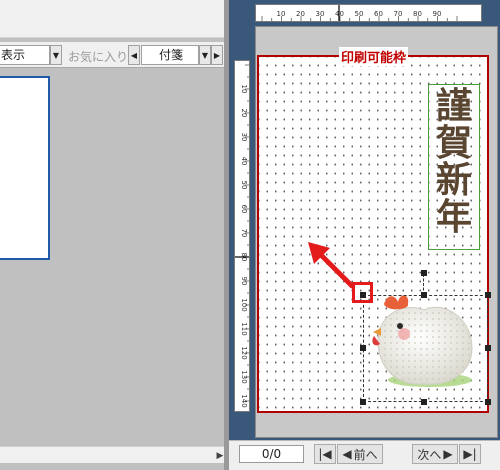  What do you see at coordinates (453, 106) in the screenshot?
I see `greeting-char-1: 謹` at bounding box center [453, 106].